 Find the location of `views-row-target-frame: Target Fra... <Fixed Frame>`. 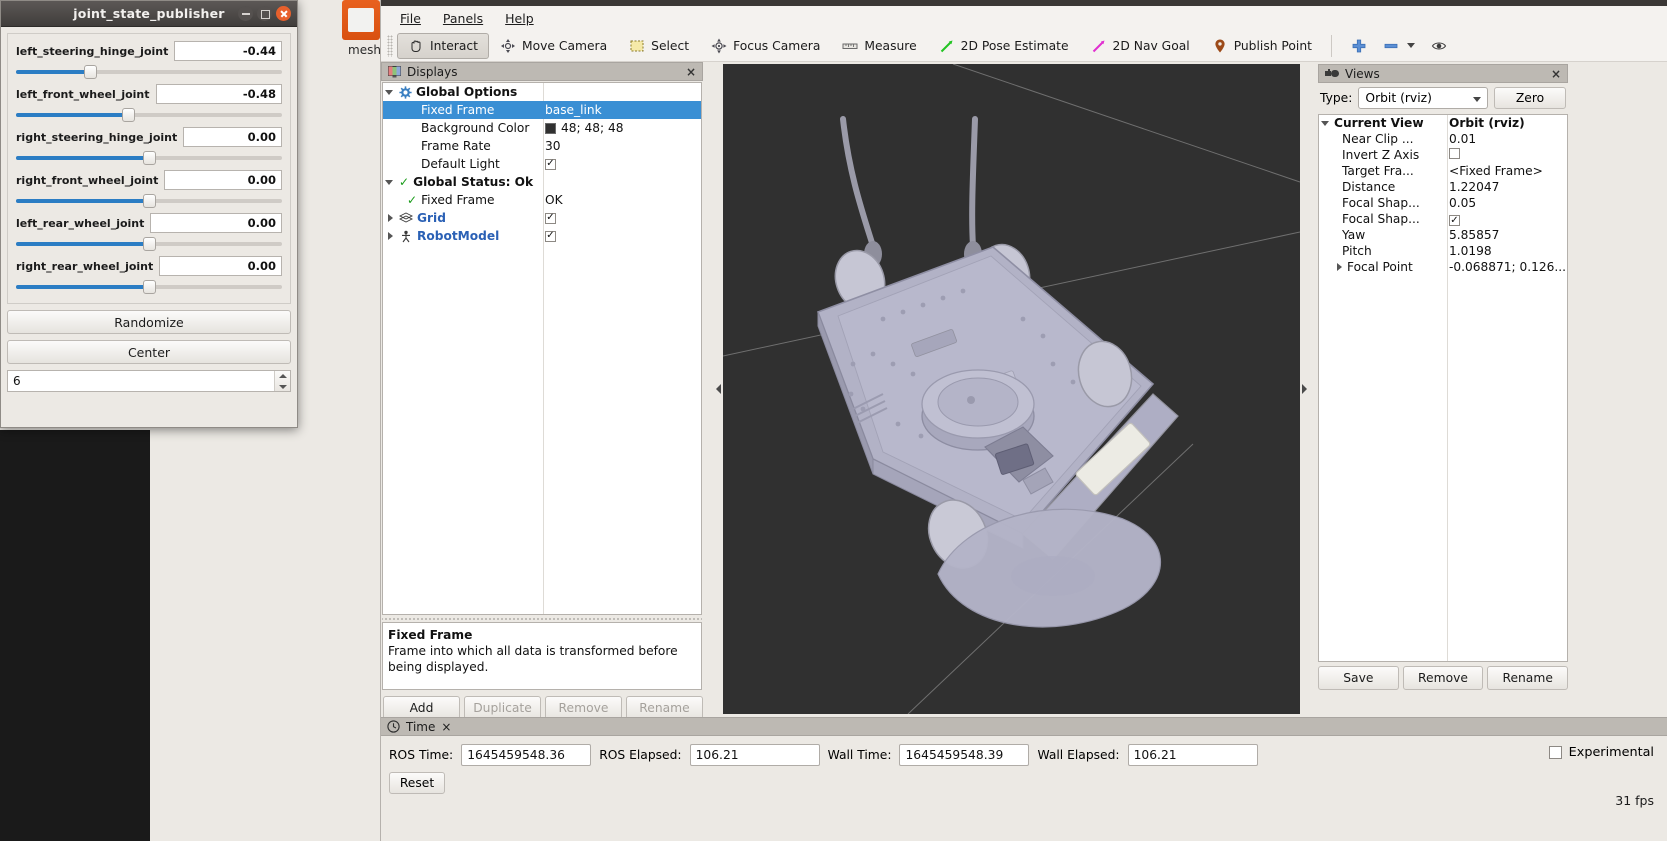

views-row-target-frame: Target Fra... <Fixed Frame> is located at coordinates (1443, 171).